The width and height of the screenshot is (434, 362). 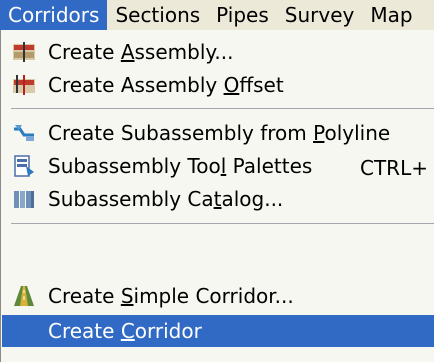 I want to click on menu-item-create-corridor: Create Corridor, so click(x=218, y=331).